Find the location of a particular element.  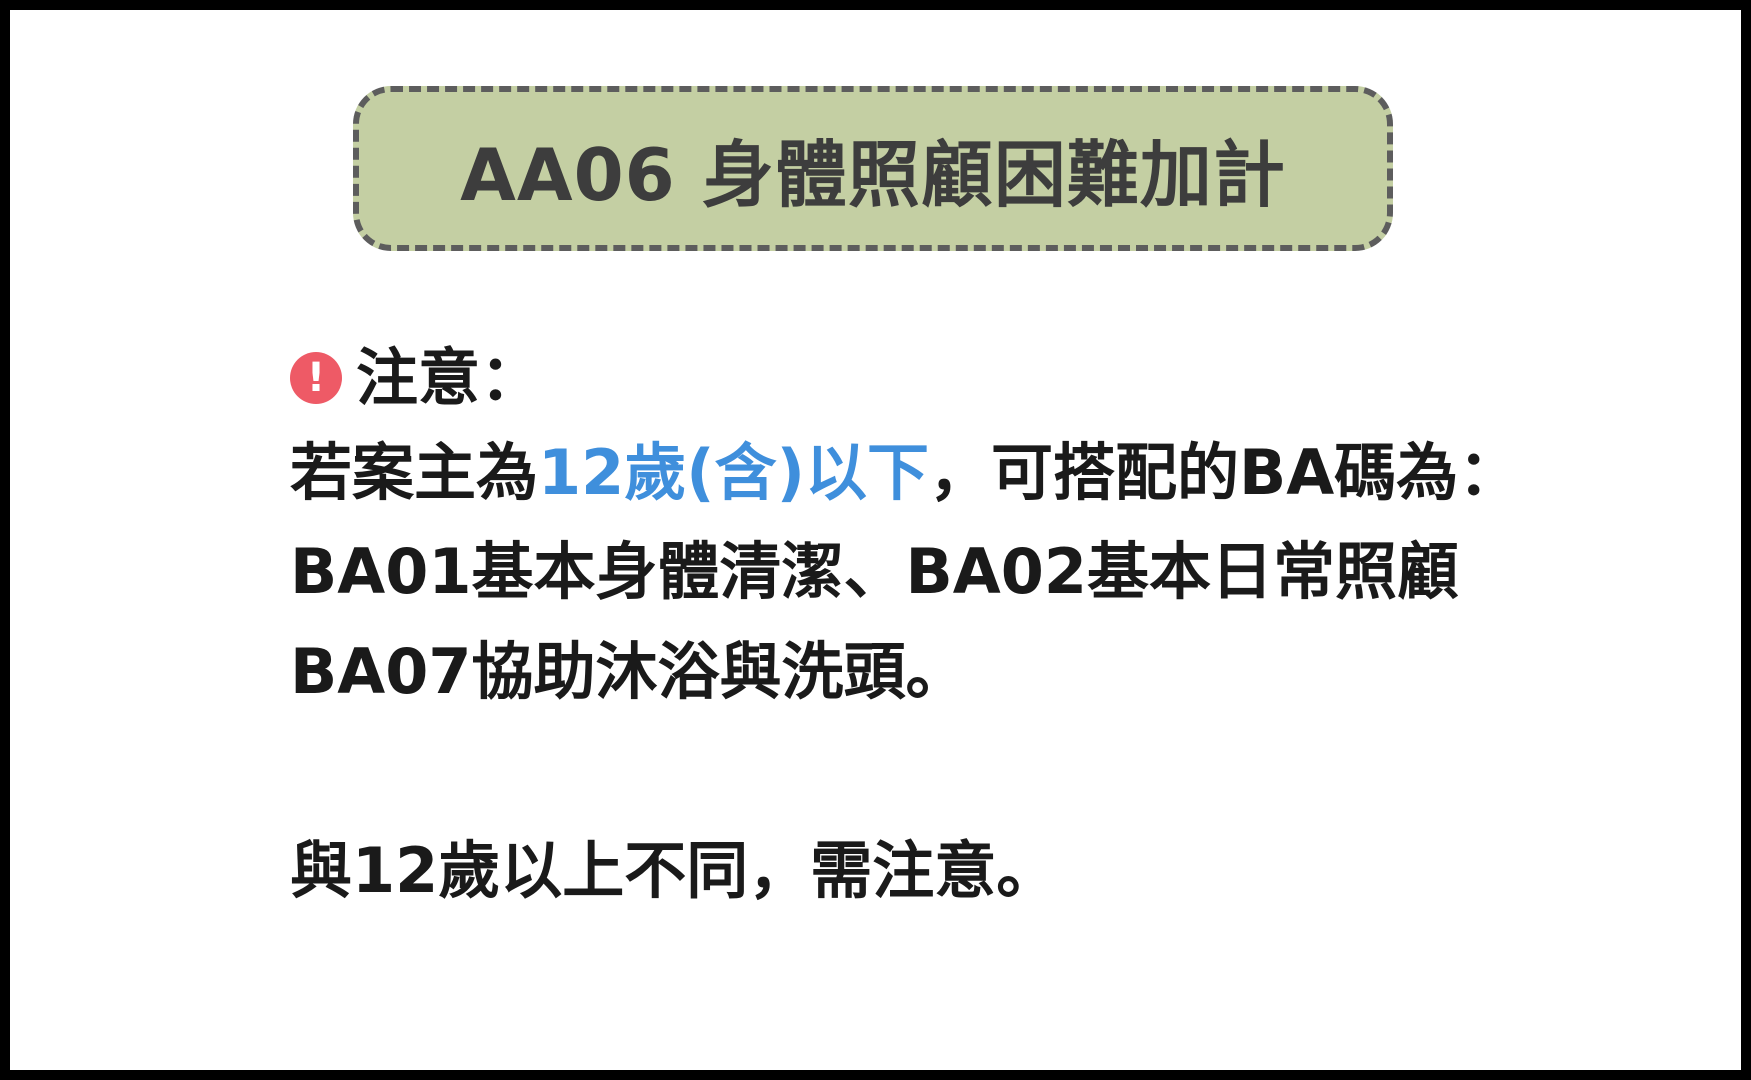

notice-line-4: 與12歲以上不同，需注意。 is located at coordinates (674, 871).